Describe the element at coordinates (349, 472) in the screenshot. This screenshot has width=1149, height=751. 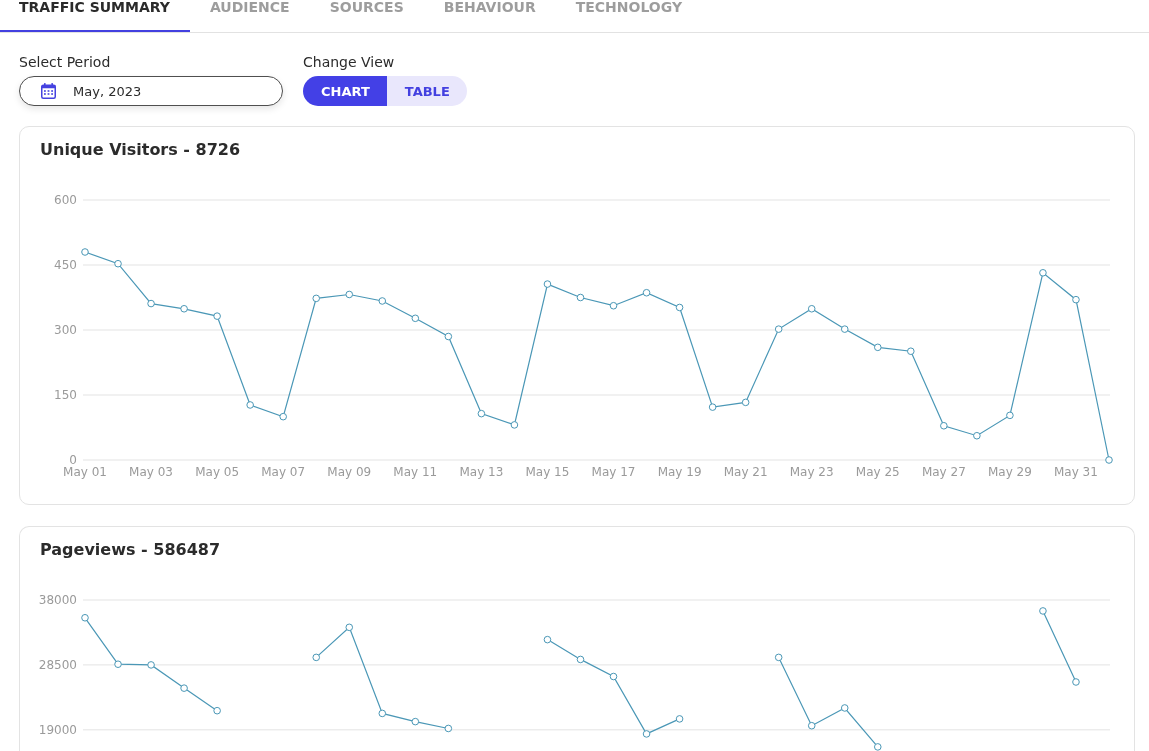
I see `x-axis-label: May 09` at that location.